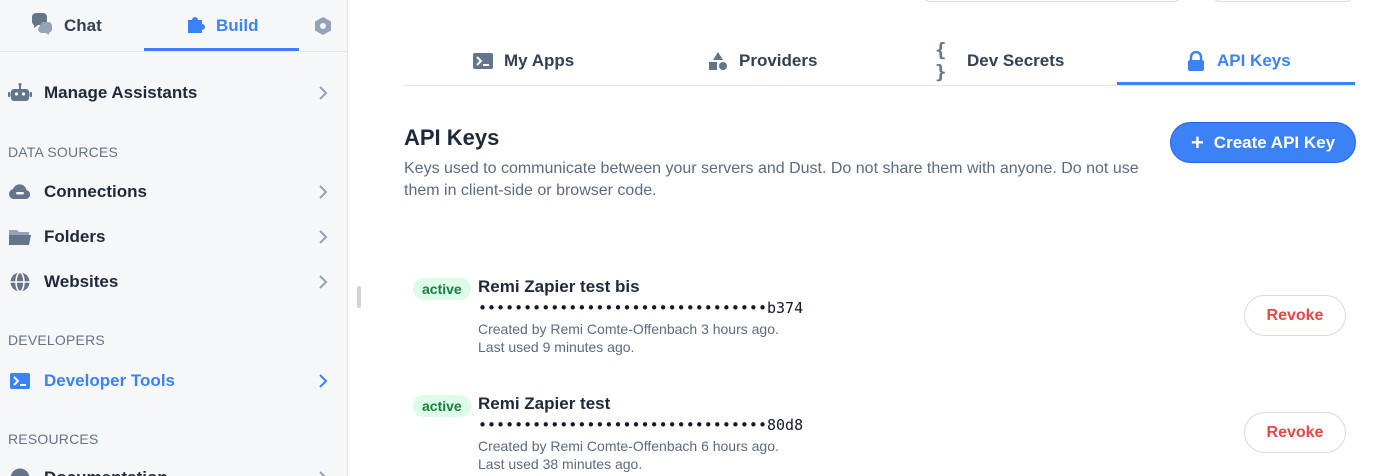  What do you see at coordinates (1016, 60) in the screenshot?
I see `tab-label: Dev Secrets` at bounding box center [1016, 60].